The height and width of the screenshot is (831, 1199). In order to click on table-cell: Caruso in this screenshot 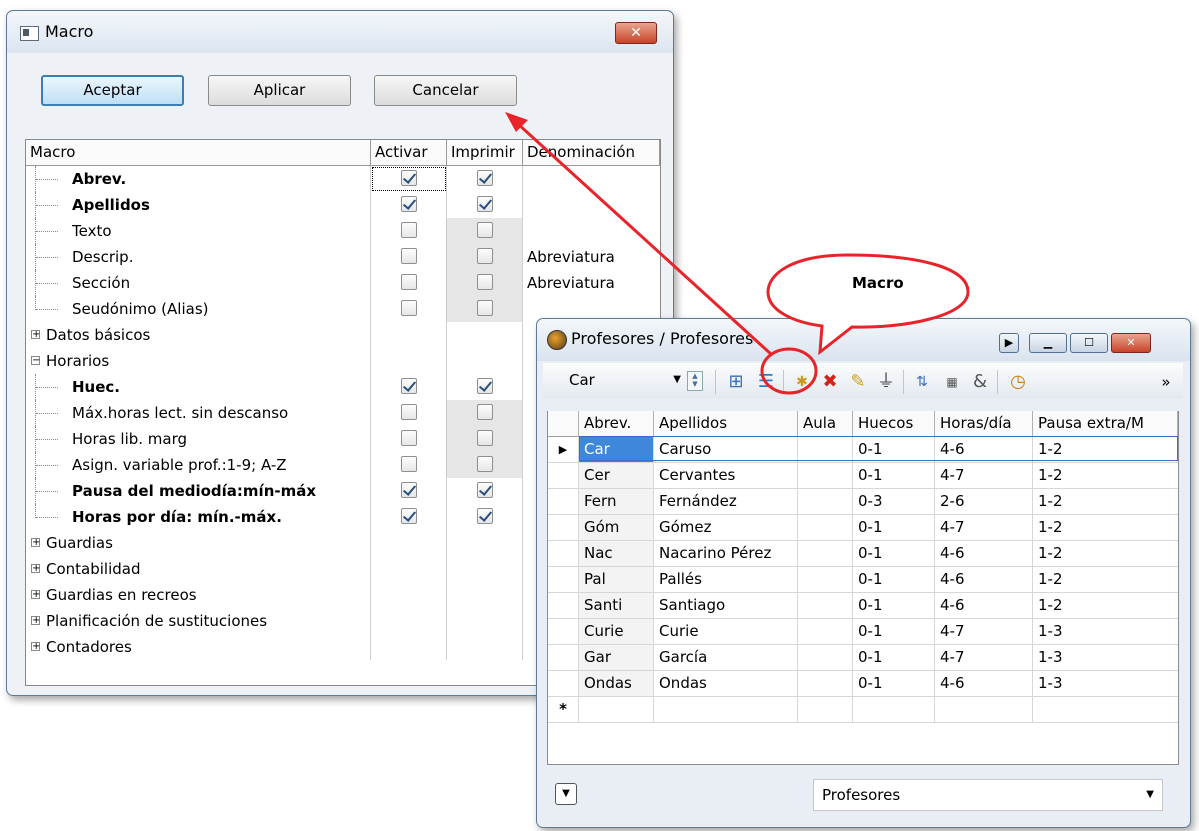, I will do `click(726, 450)`.